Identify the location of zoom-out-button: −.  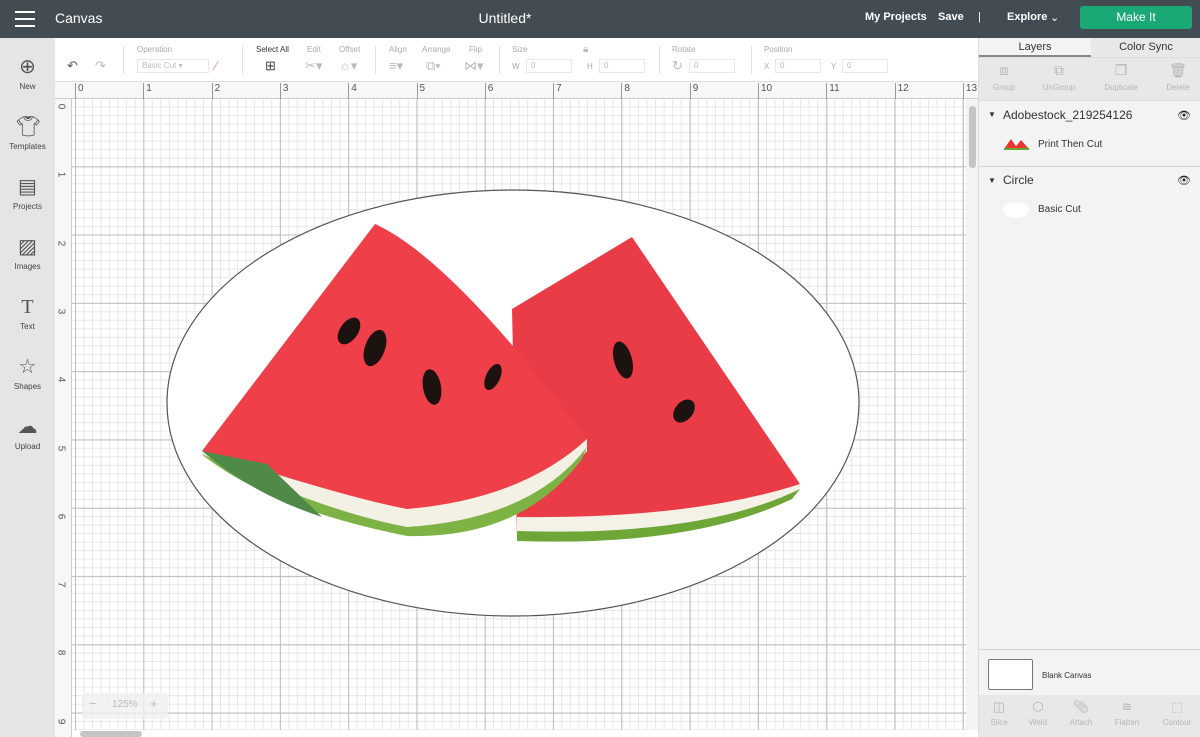
(93, 703).